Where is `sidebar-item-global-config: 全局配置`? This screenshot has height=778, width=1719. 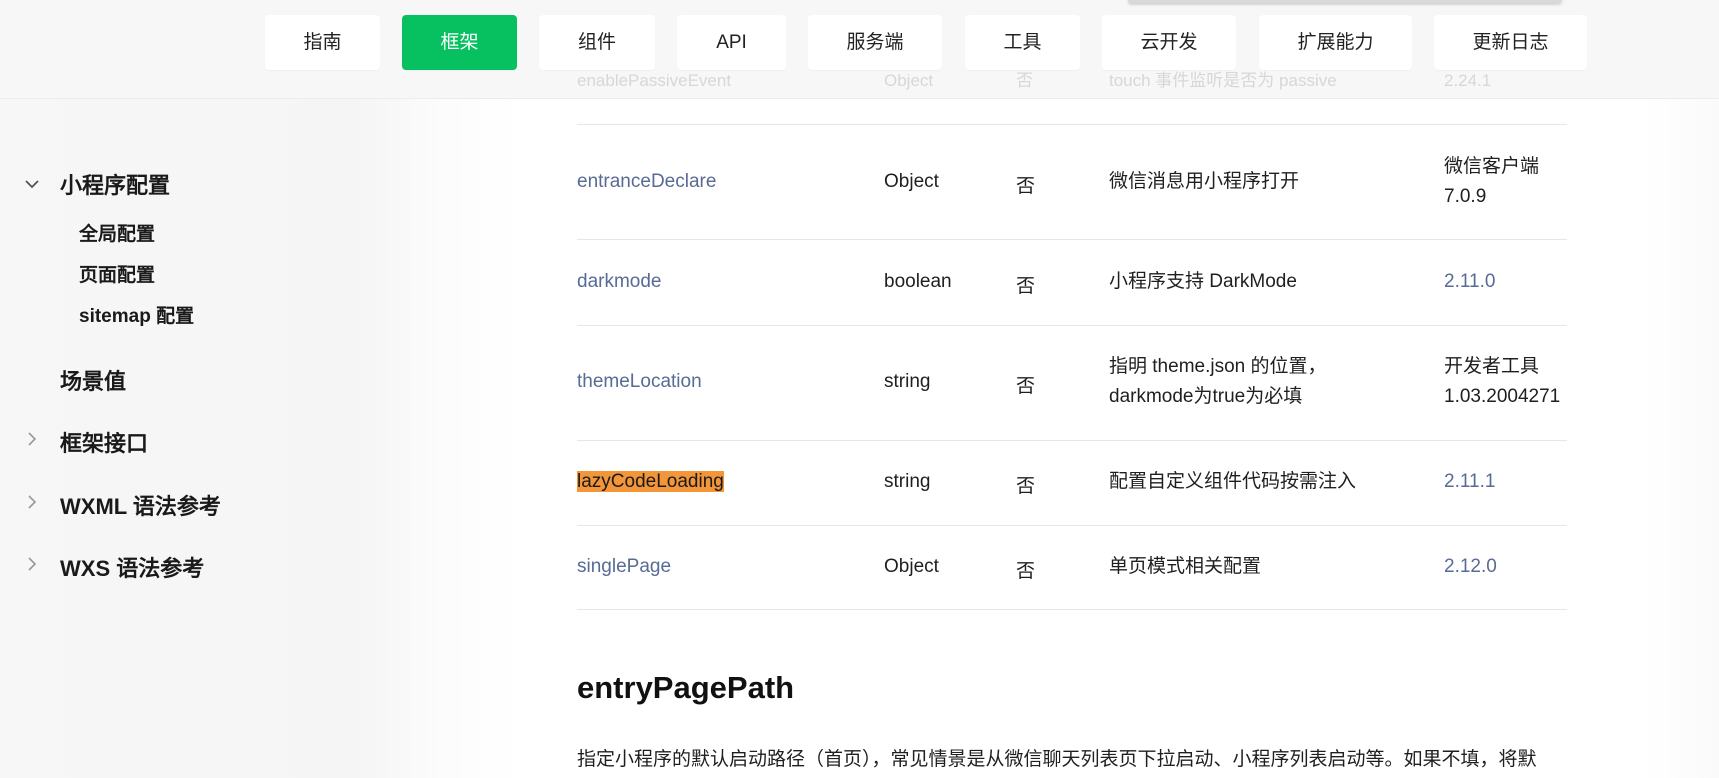
sidebar-item-global-config: 全局配置 is located at coordinates (117, 232).